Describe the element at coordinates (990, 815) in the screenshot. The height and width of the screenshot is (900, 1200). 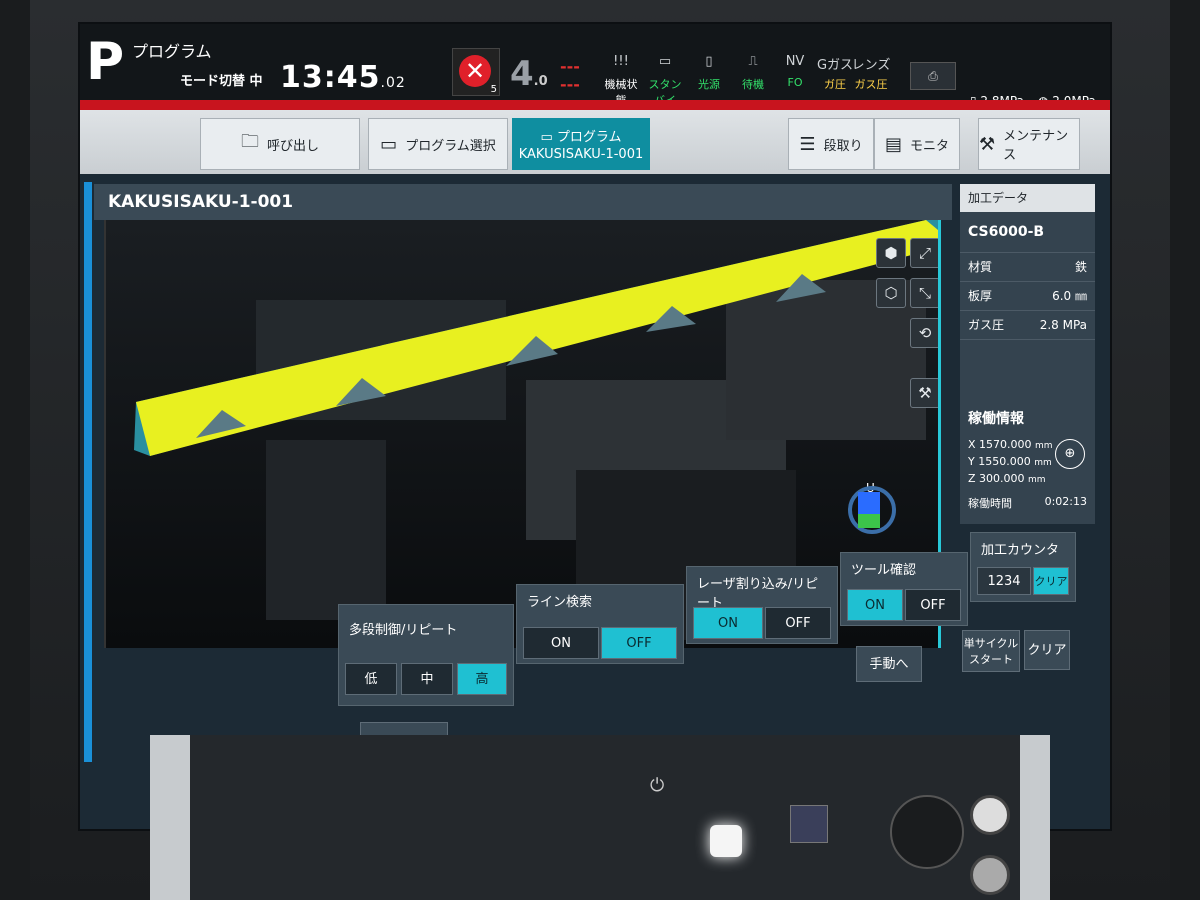
I see `power-button` at that location.